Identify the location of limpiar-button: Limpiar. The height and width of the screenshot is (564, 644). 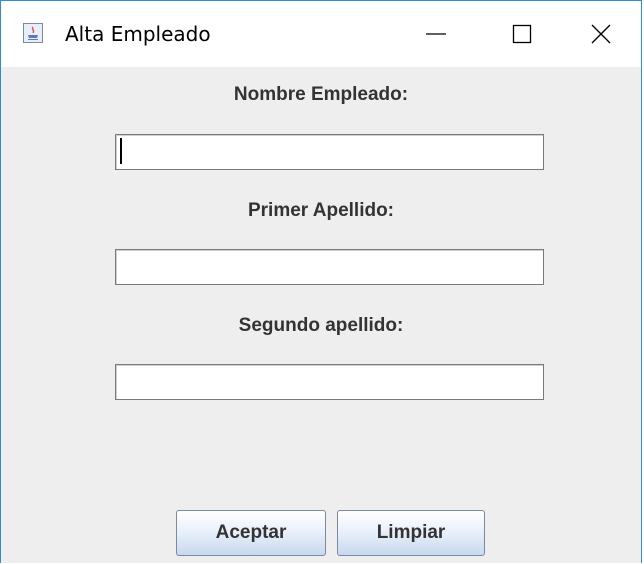
(411, 533).